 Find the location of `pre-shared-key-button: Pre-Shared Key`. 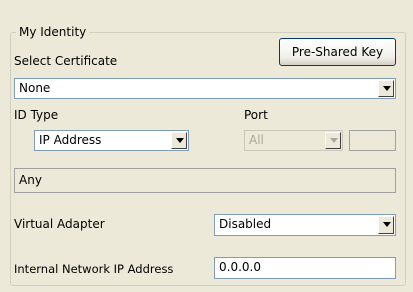

pre-shared-key-button: Pre-Shared Key is located at coordinates (337, 52).